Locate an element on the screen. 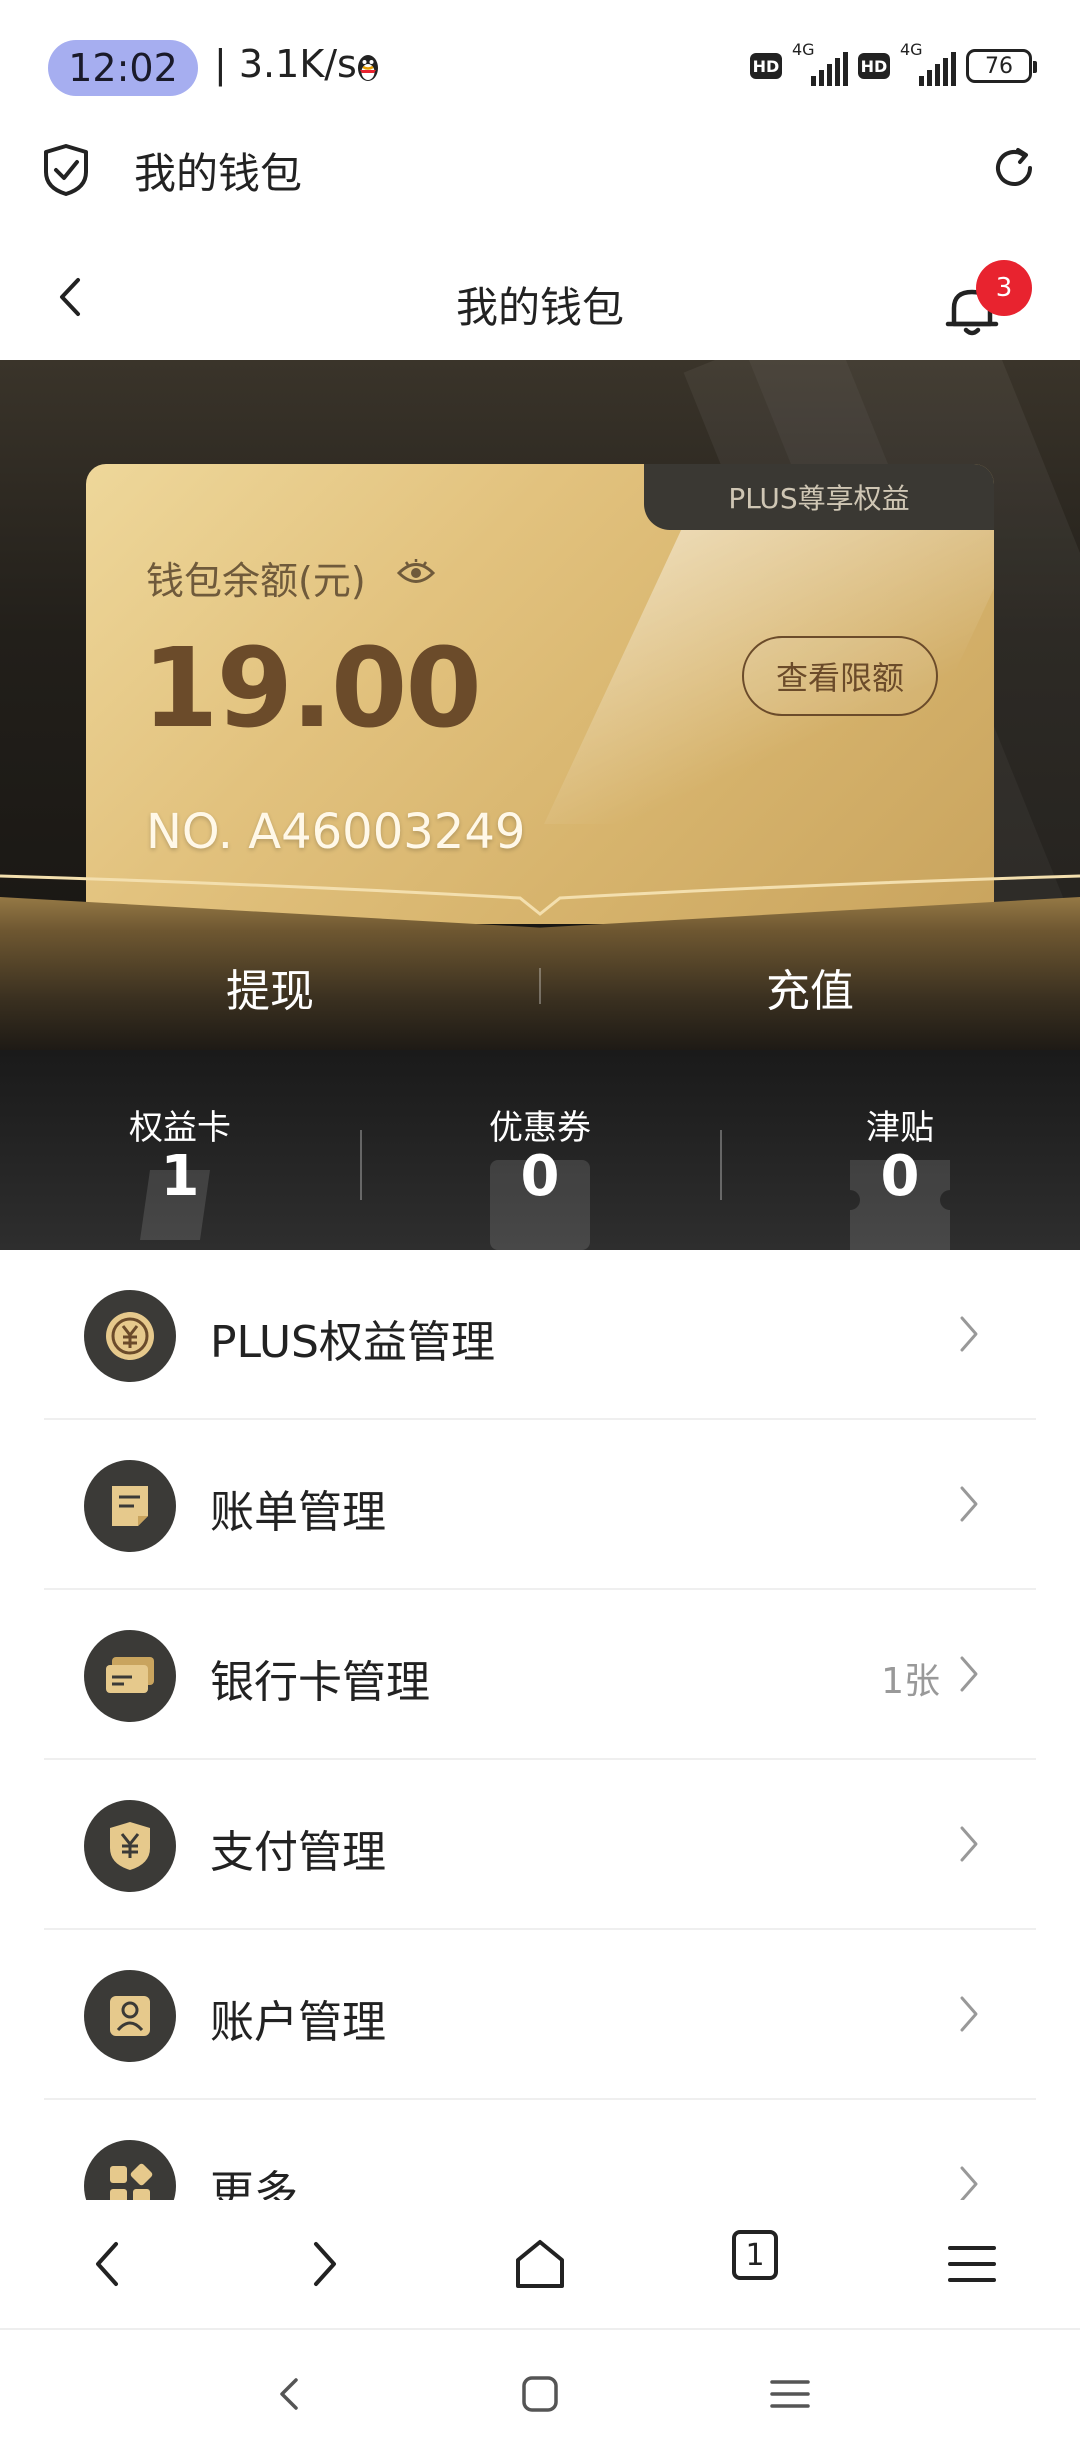 The height and width of the screenshot is (2460, 1080). page-header: 我的钱包 3 is located at coordinates (540, 305).